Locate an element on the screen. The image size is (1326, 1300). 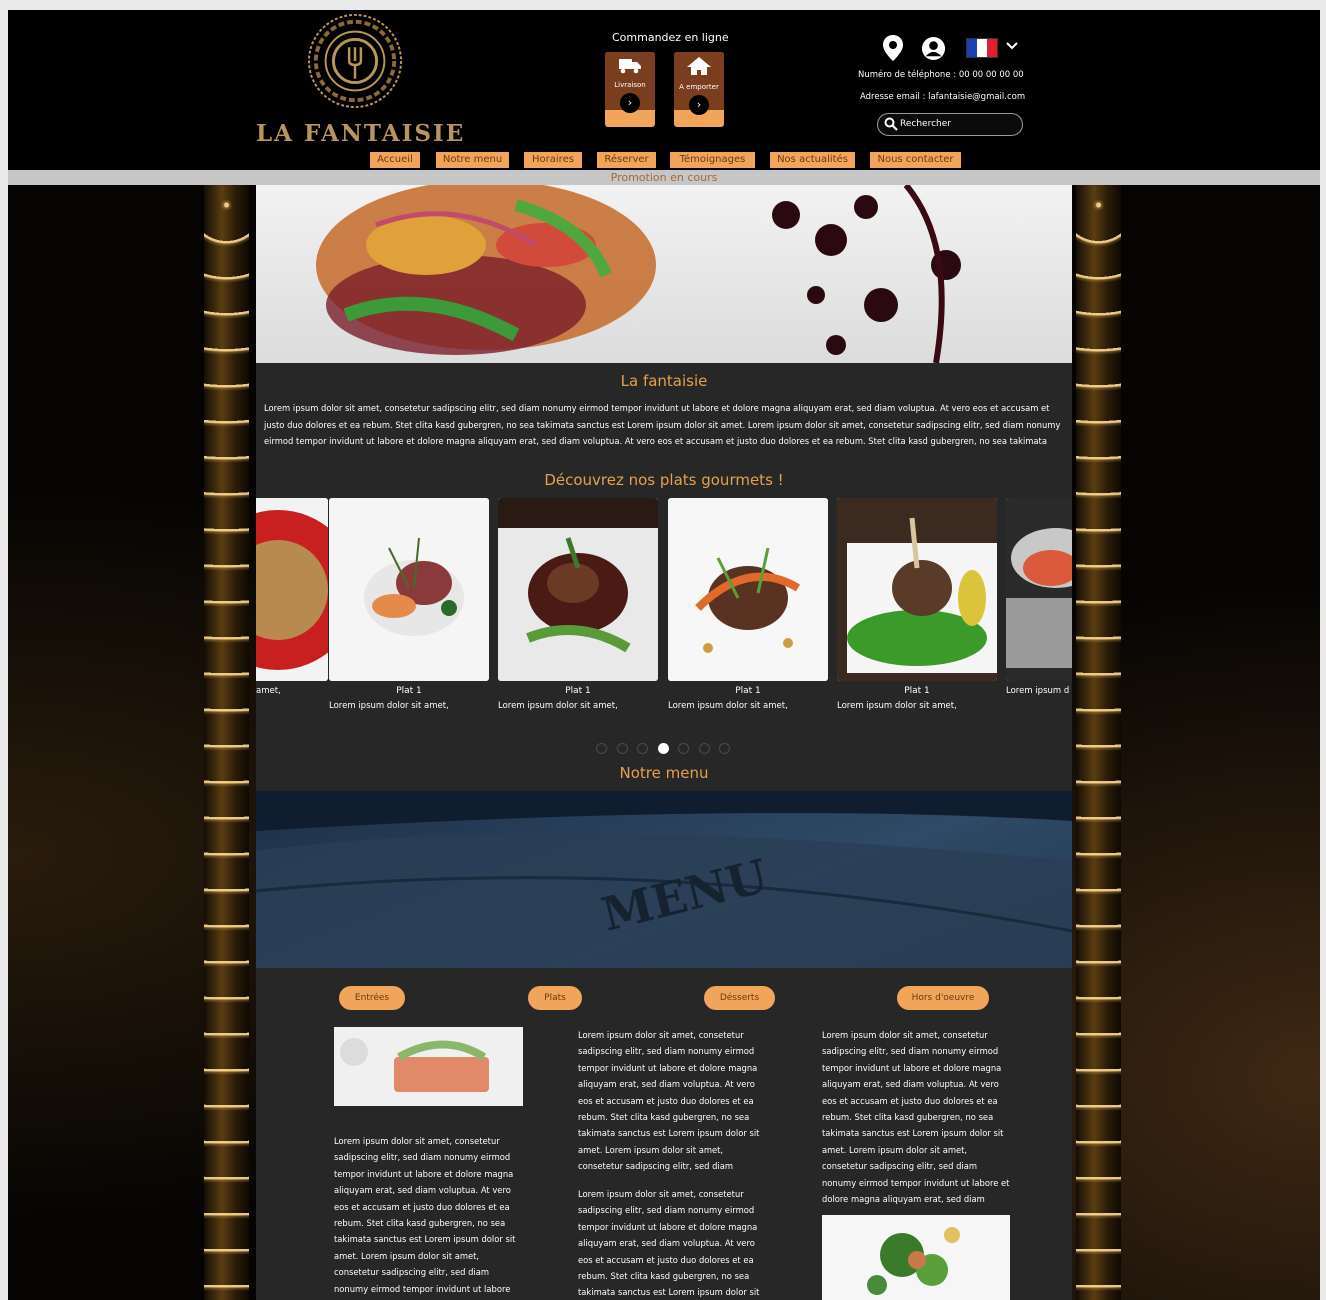
delivery-button: Livraison › is located at coordinates (630, 89).